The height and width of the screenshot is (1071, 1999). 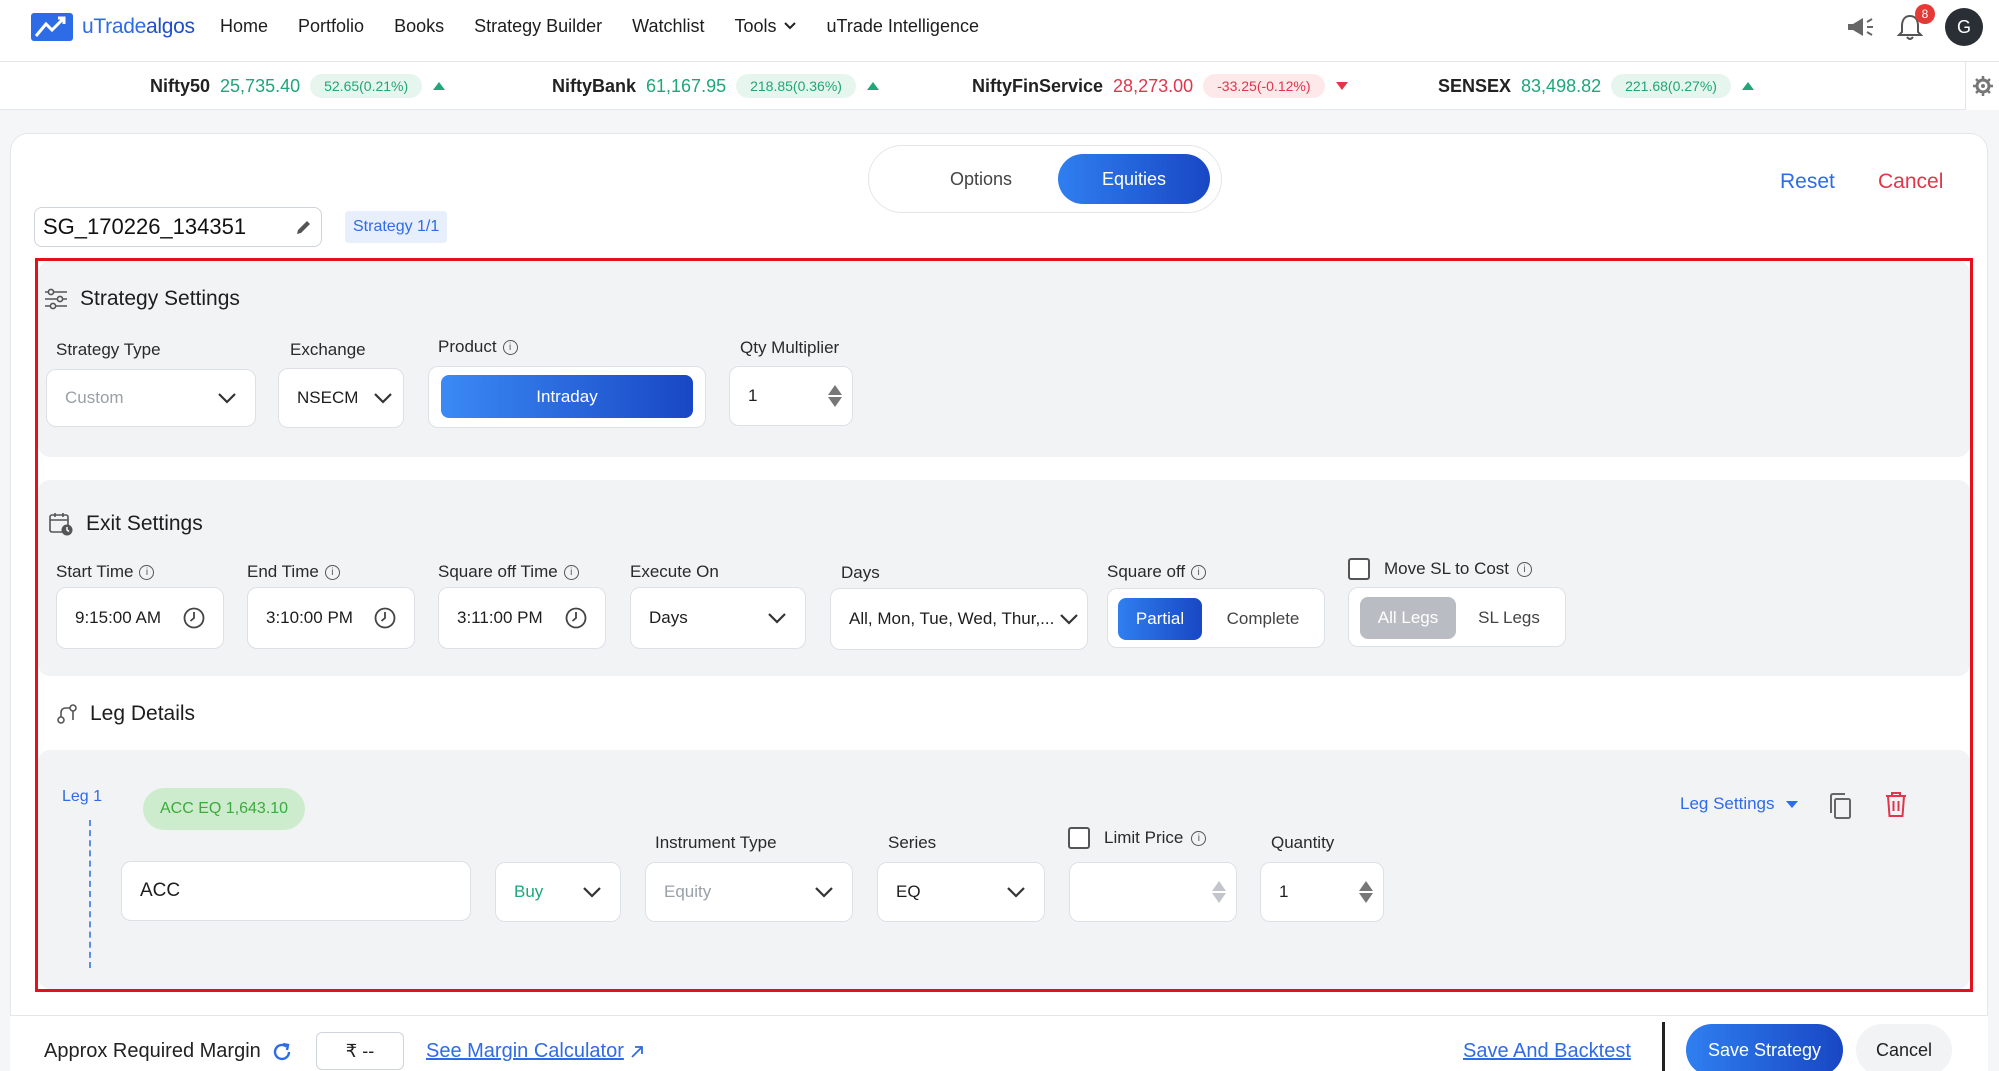 What do you see at coordinates (525, 1051) in the screenshot?
I see `margin-calculator-label: See Margin Calculator` at bounding box center [525, 1051].